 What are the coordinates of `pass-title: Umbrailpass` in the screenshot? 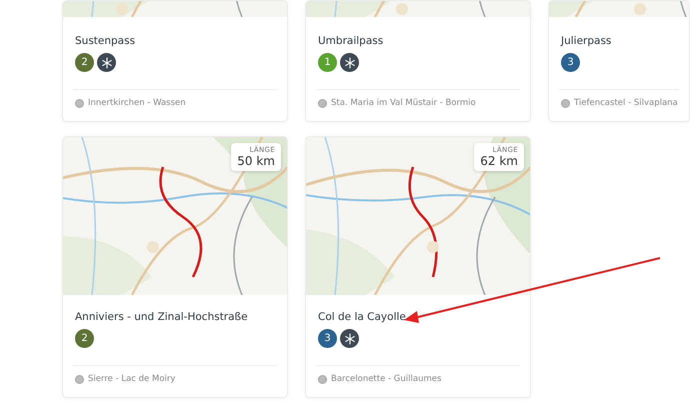 It's located at (413, 41).